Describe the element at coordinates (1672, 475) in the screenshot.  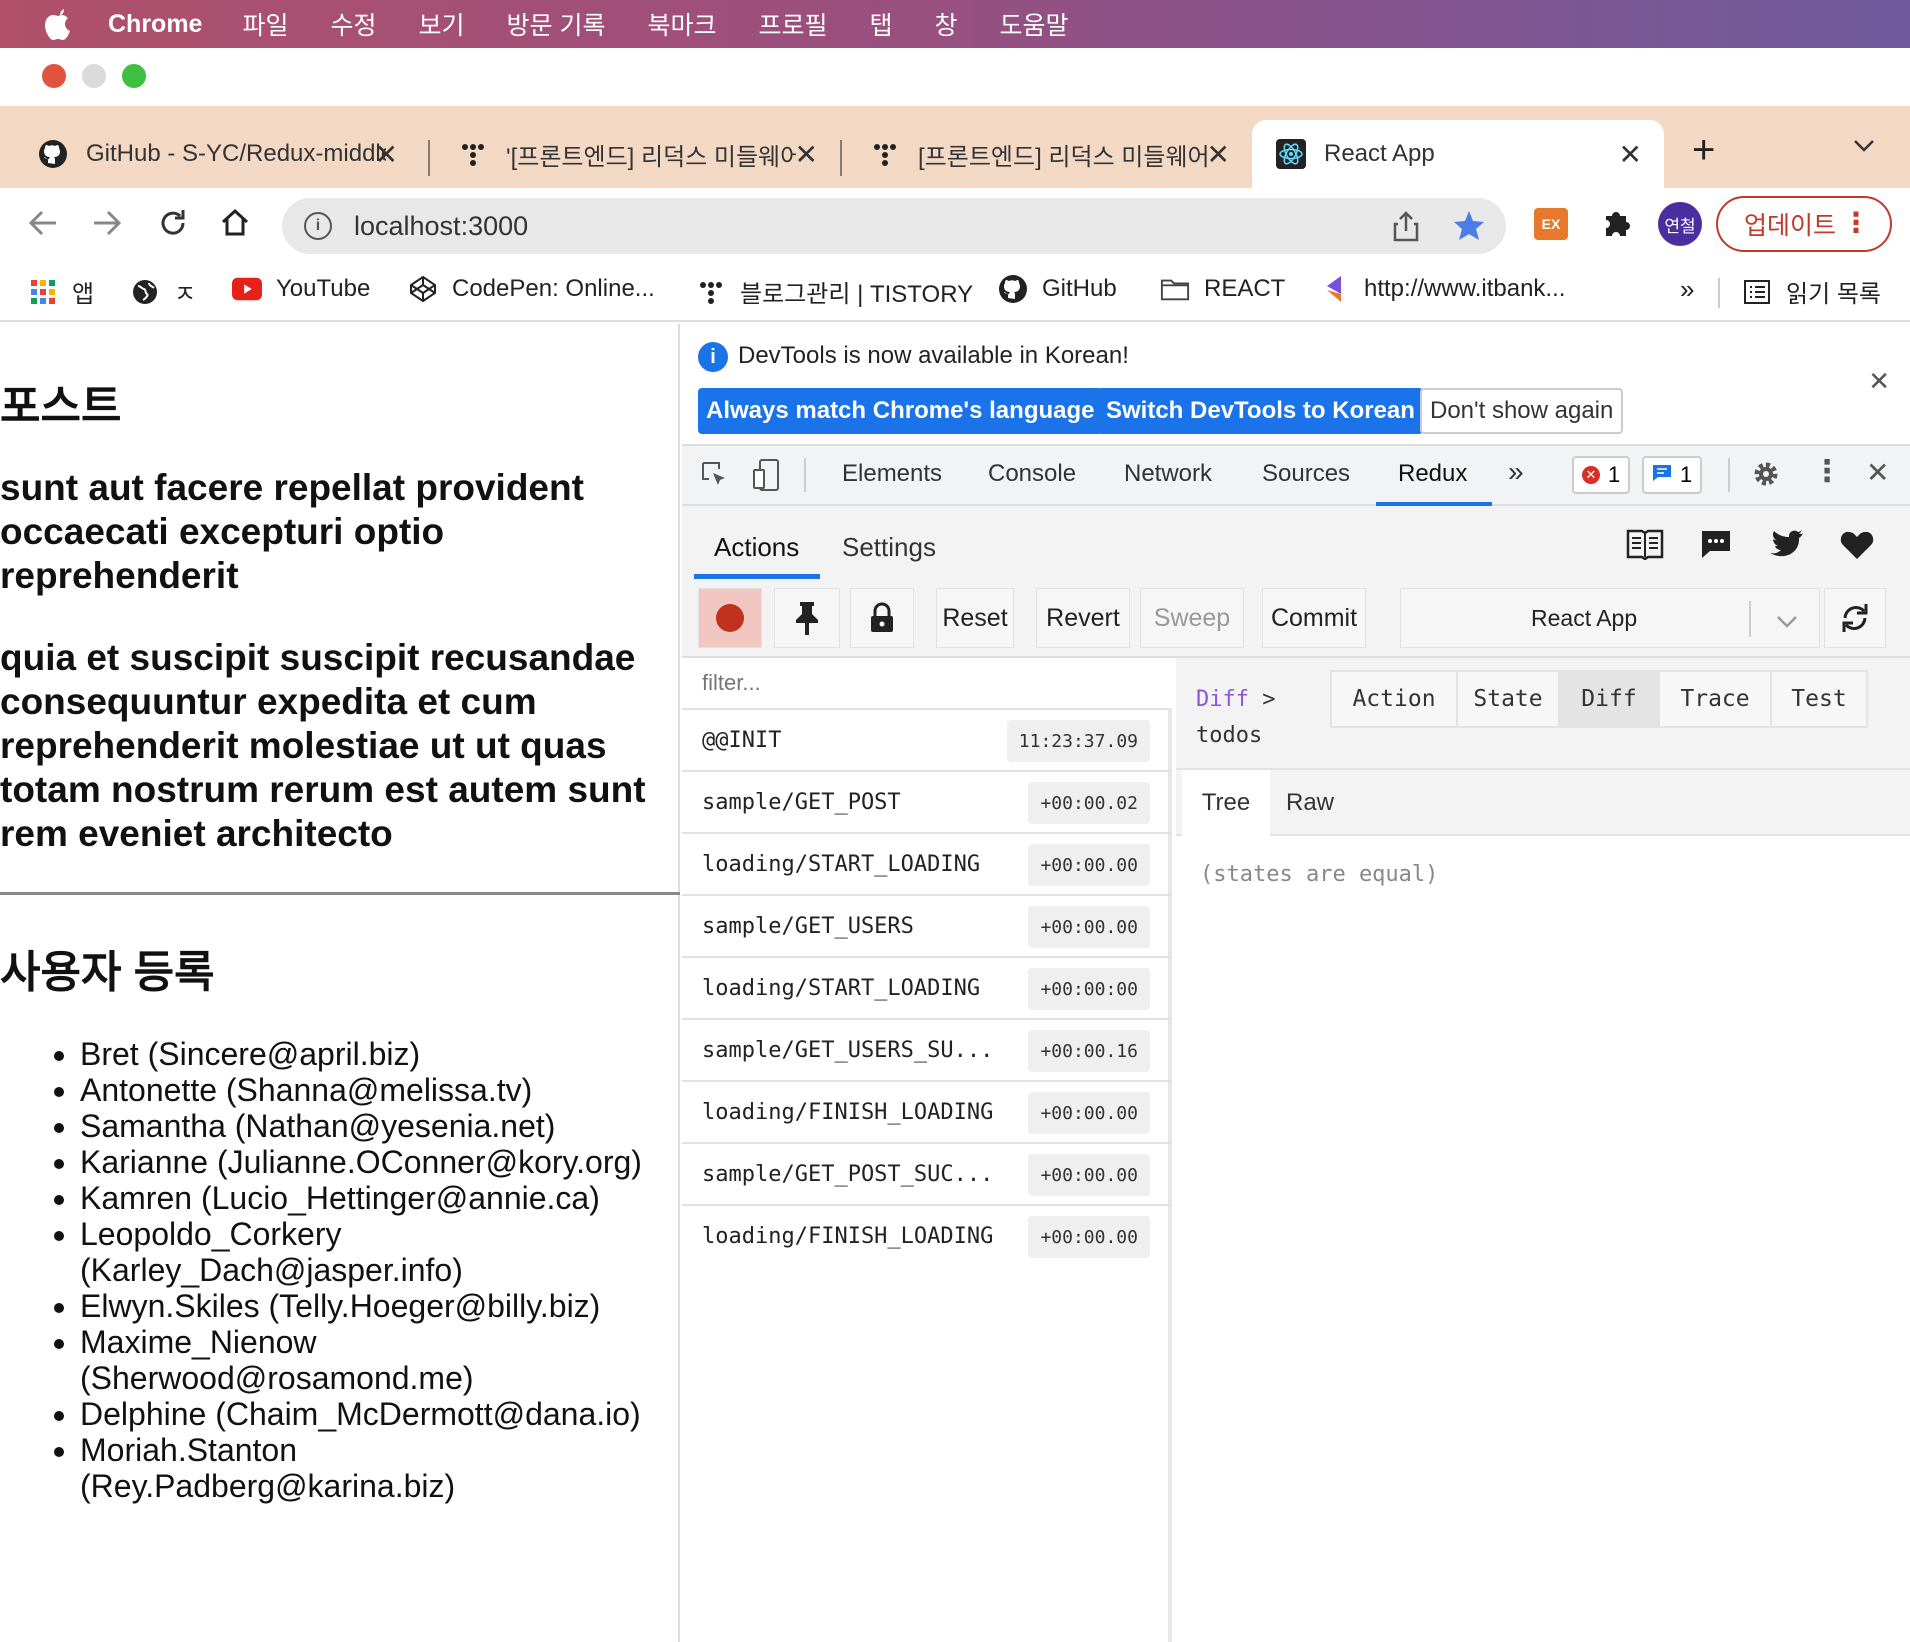
I see `message-count-badge: 1` at that location.